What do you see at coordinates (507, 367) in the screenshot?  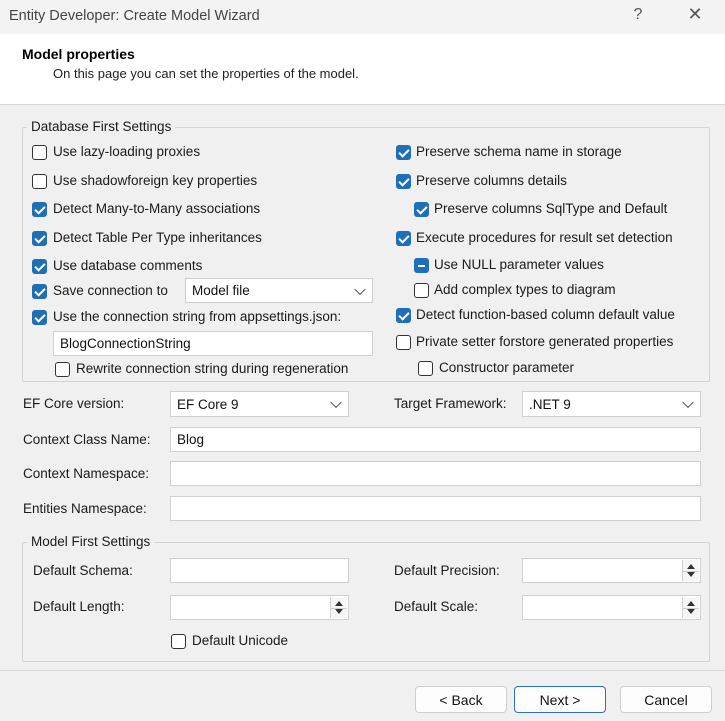 I see `constructor-param-label: Constructor parameter` at bounding box center [507, 367].